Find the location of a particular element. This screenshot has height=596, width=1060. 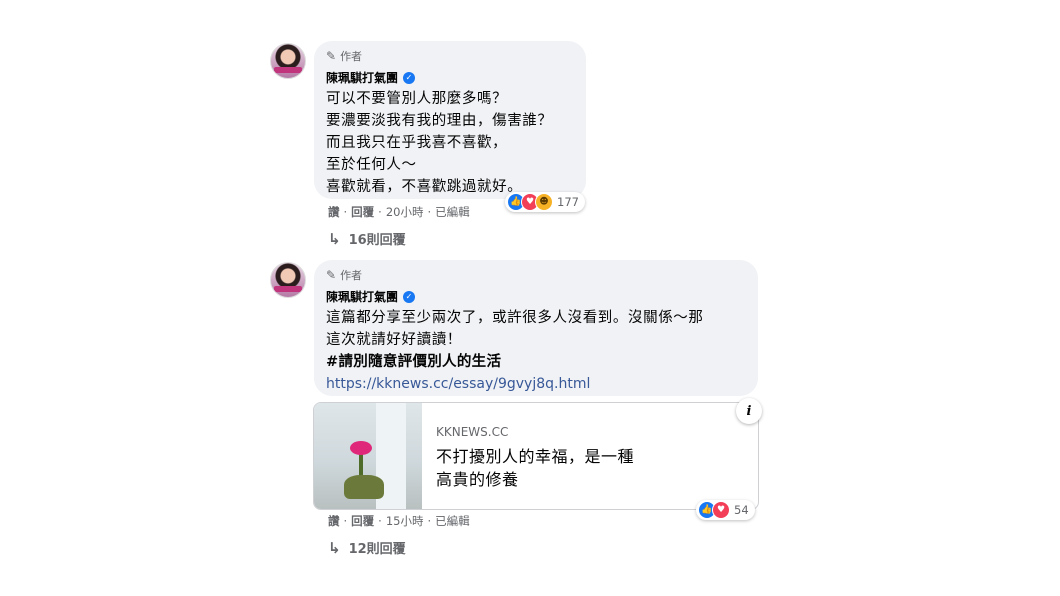

link-preview-card: KKNEWS.CC 不打擾別人的幸福，是一種高貴的修養 is located at coordinates (536, 456).